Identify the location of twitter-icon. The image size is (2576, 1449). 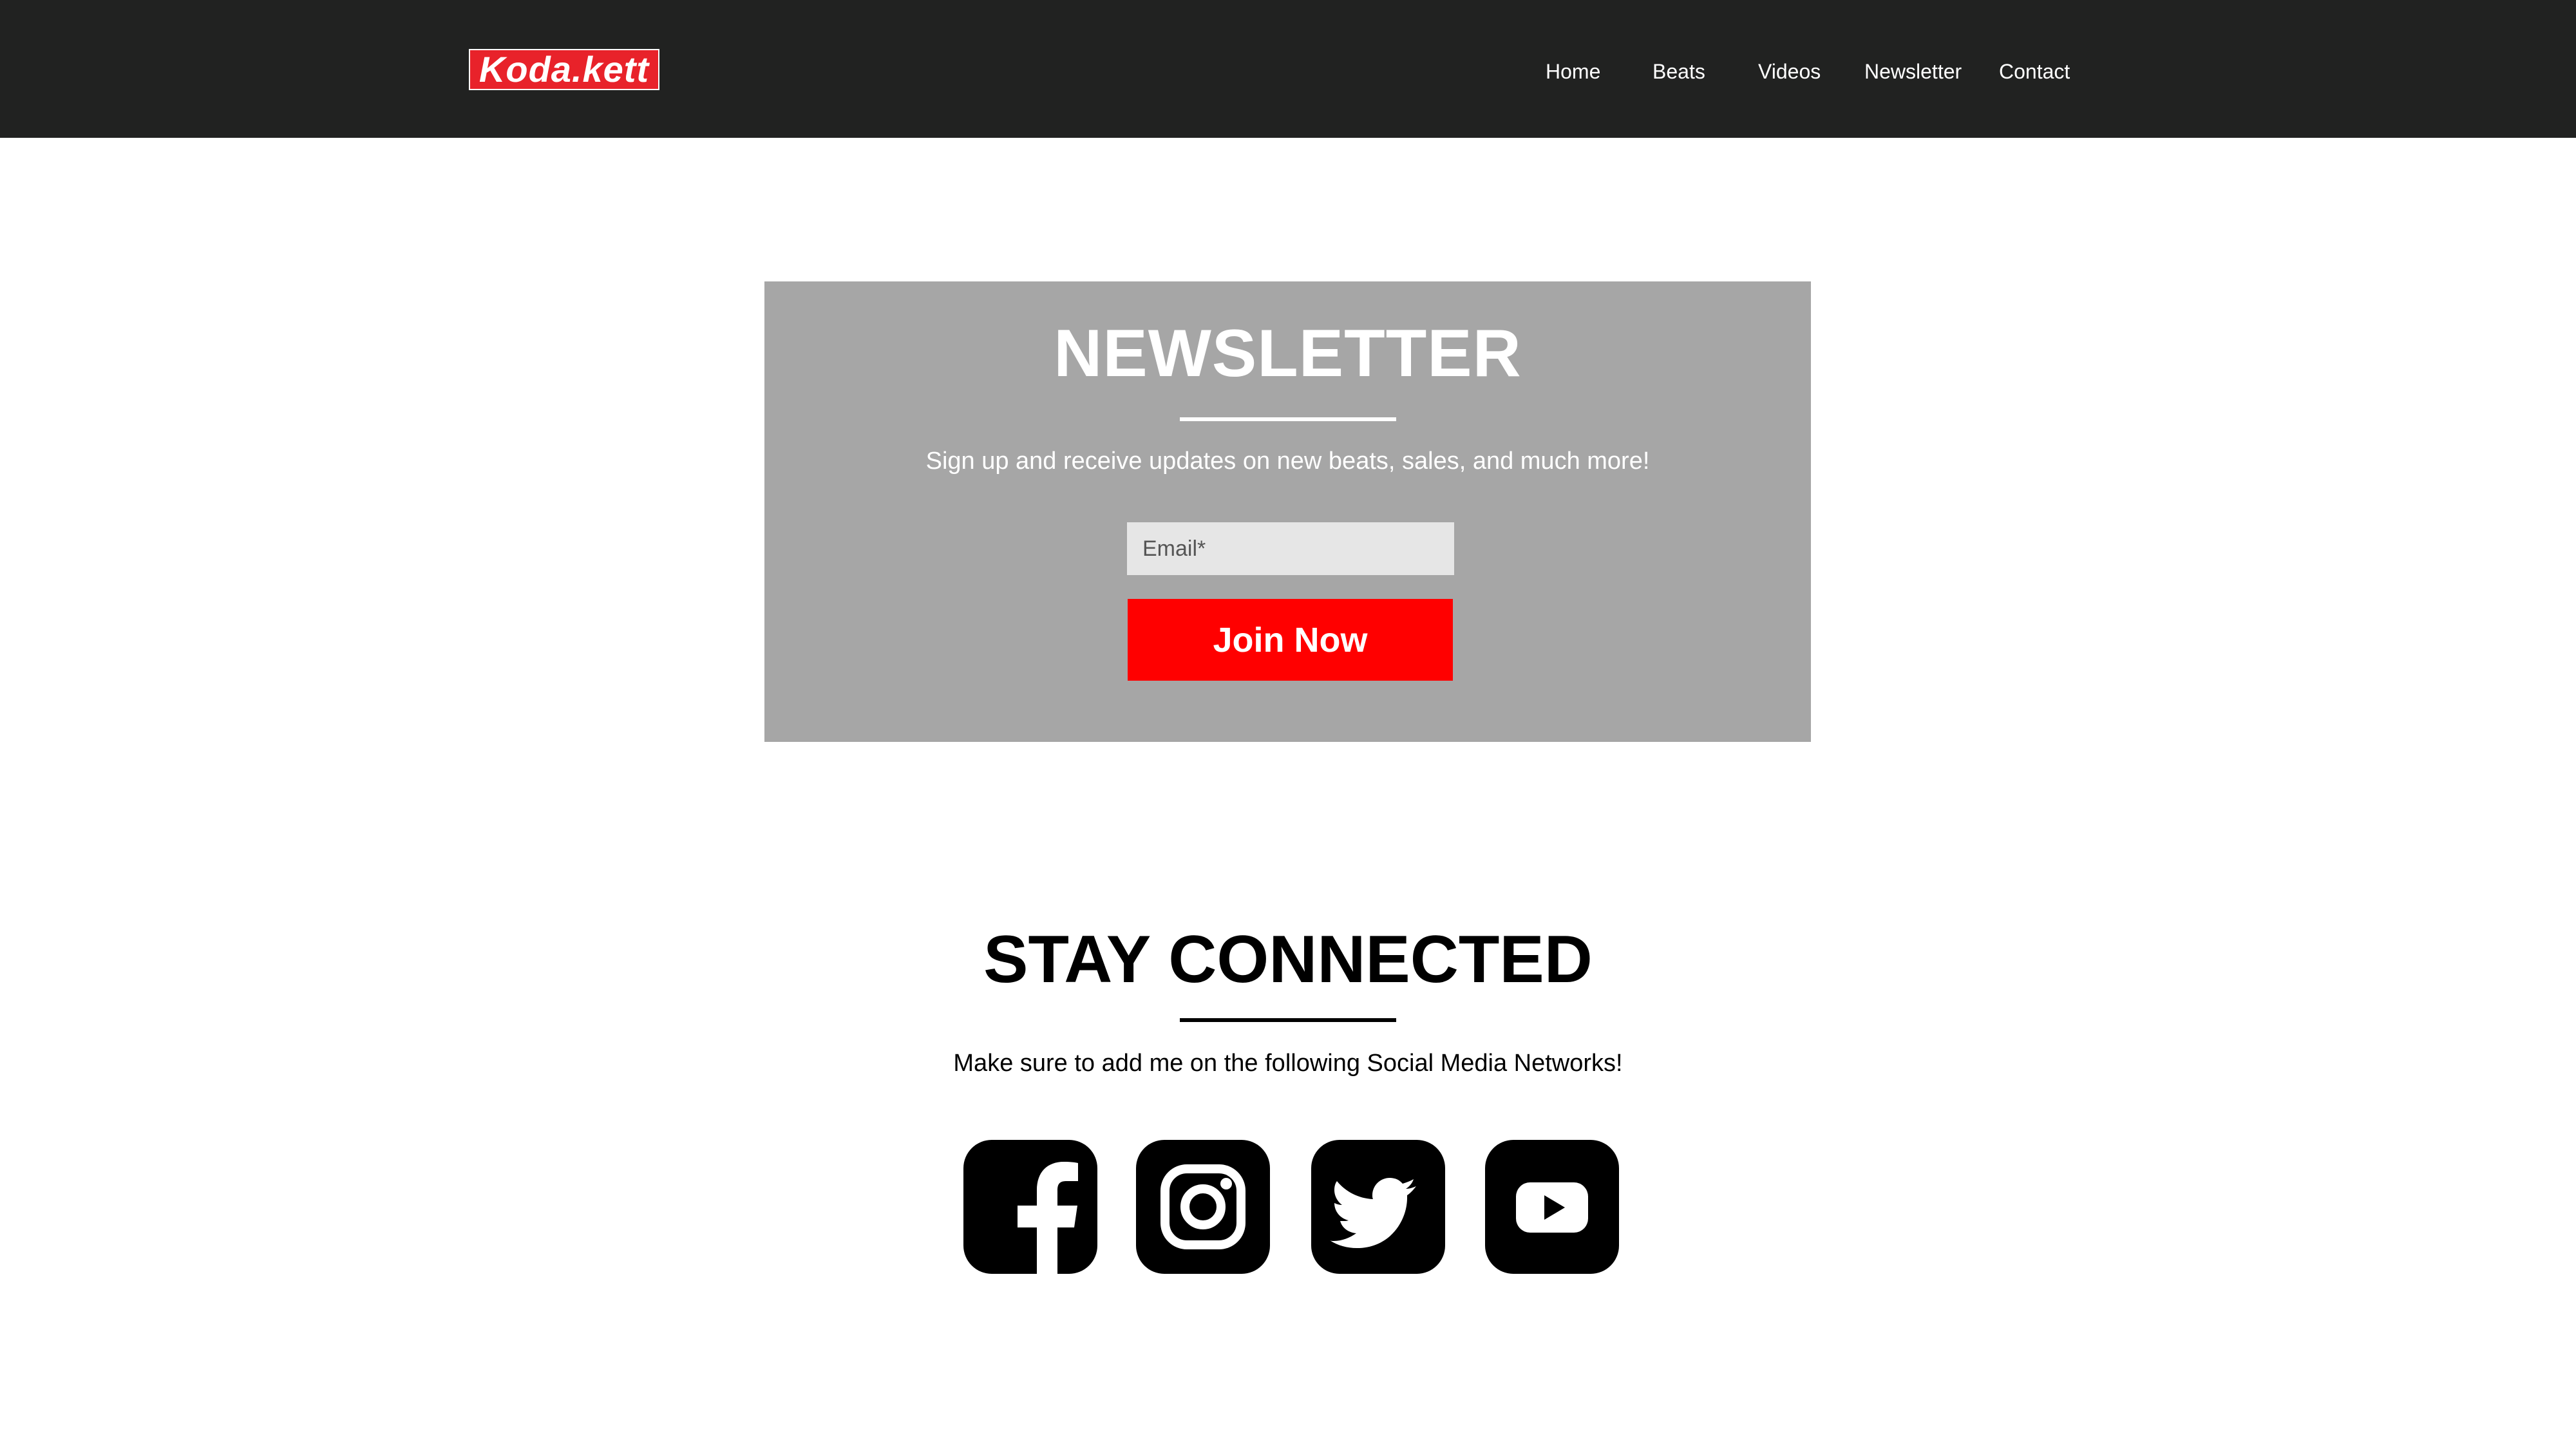
(1373, 1213).